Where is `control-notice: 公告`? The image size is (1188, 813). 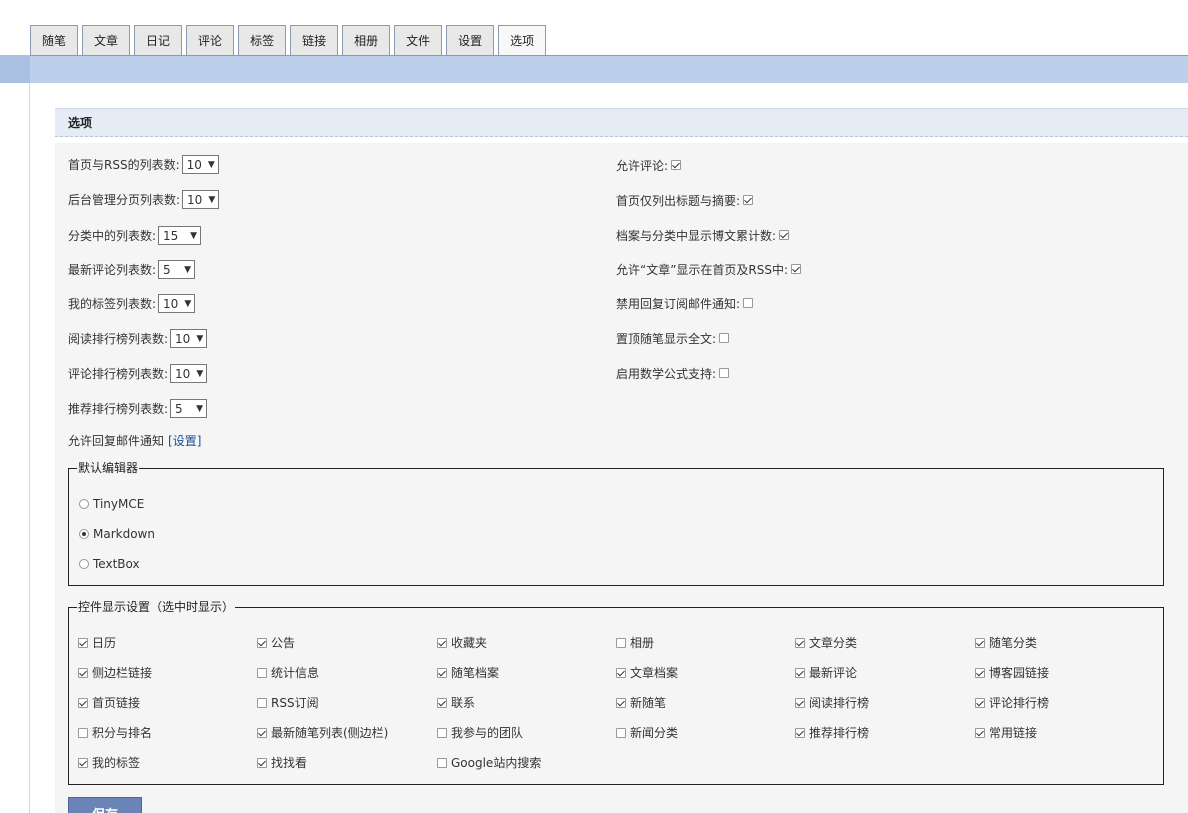
control-notice: 公告 is located at coordinates (276, 642).